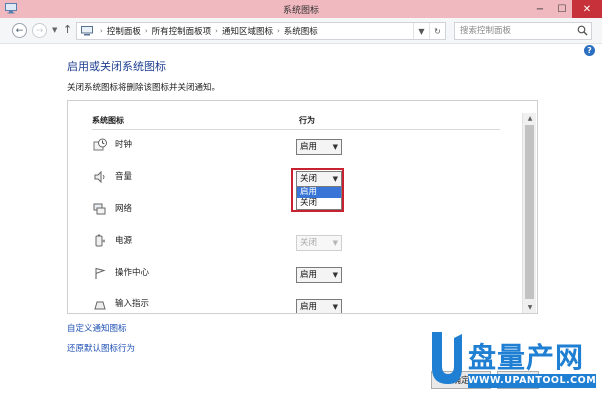  Describe the element at coordinates (99, 209) in the screenshot. I see `network-icon` at that location.